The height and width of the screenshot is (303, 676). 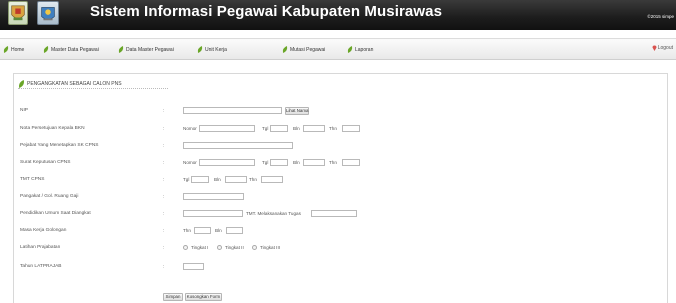 What do you see at coordinates (18, 13) in the screenshot?
I see `emblem-logo` at bounding box center [18, 13].